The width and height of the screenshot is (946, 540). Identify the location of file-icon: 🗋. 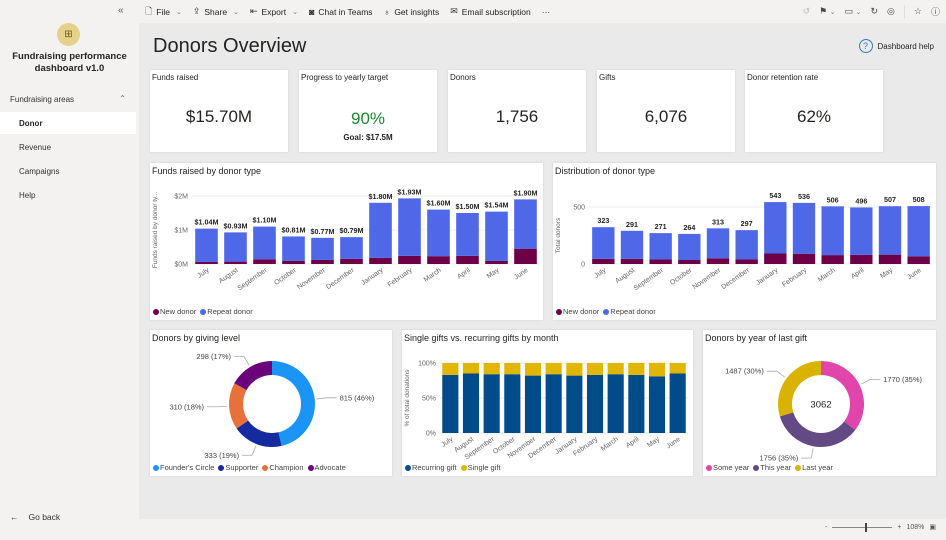
(149, 10).